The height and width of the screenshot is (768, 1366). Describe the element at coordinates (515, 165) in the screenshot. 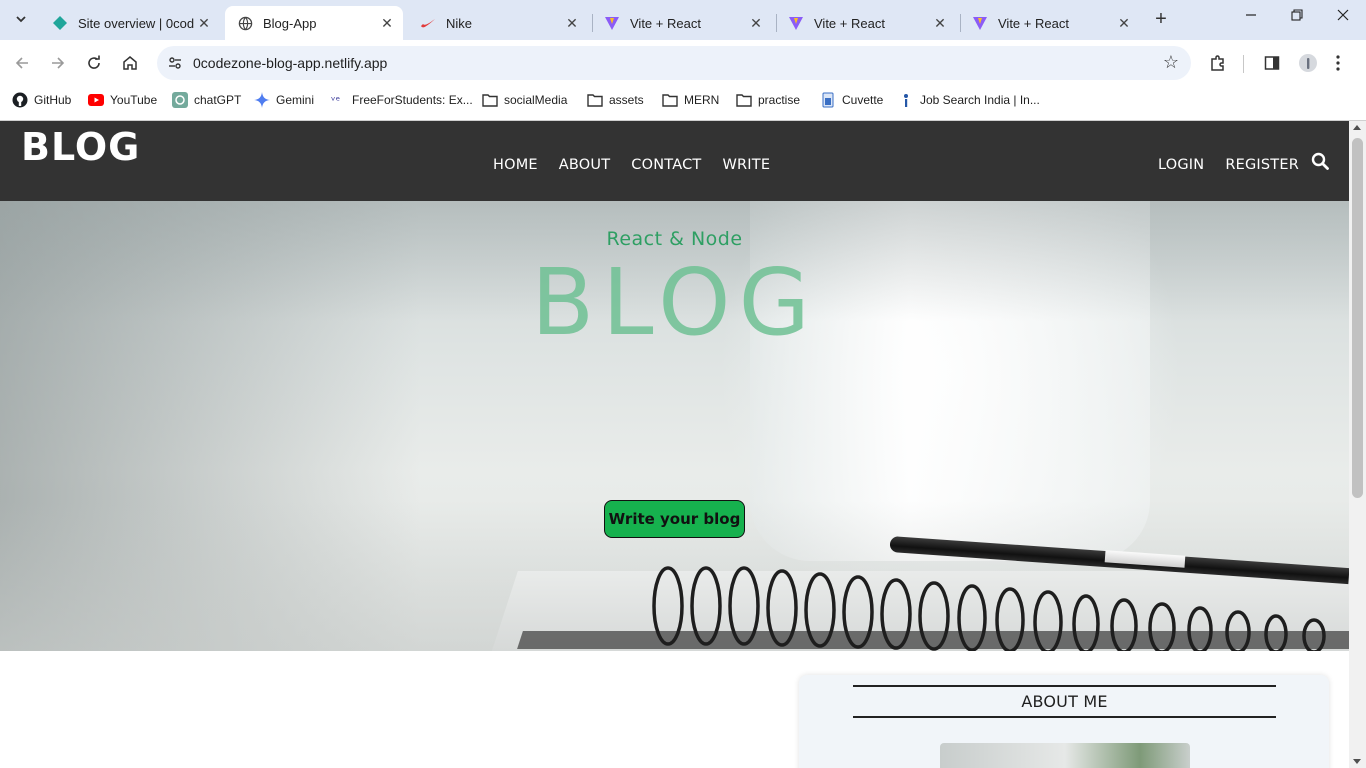

I see `nav-home-link: HOME` at that location.